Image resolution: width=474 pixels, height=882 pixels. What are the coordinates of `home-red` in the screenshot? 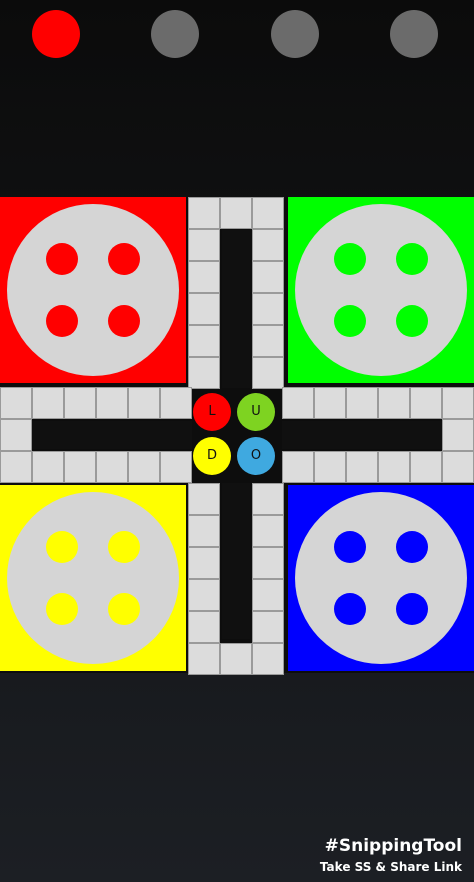 It's located at (93, 290).